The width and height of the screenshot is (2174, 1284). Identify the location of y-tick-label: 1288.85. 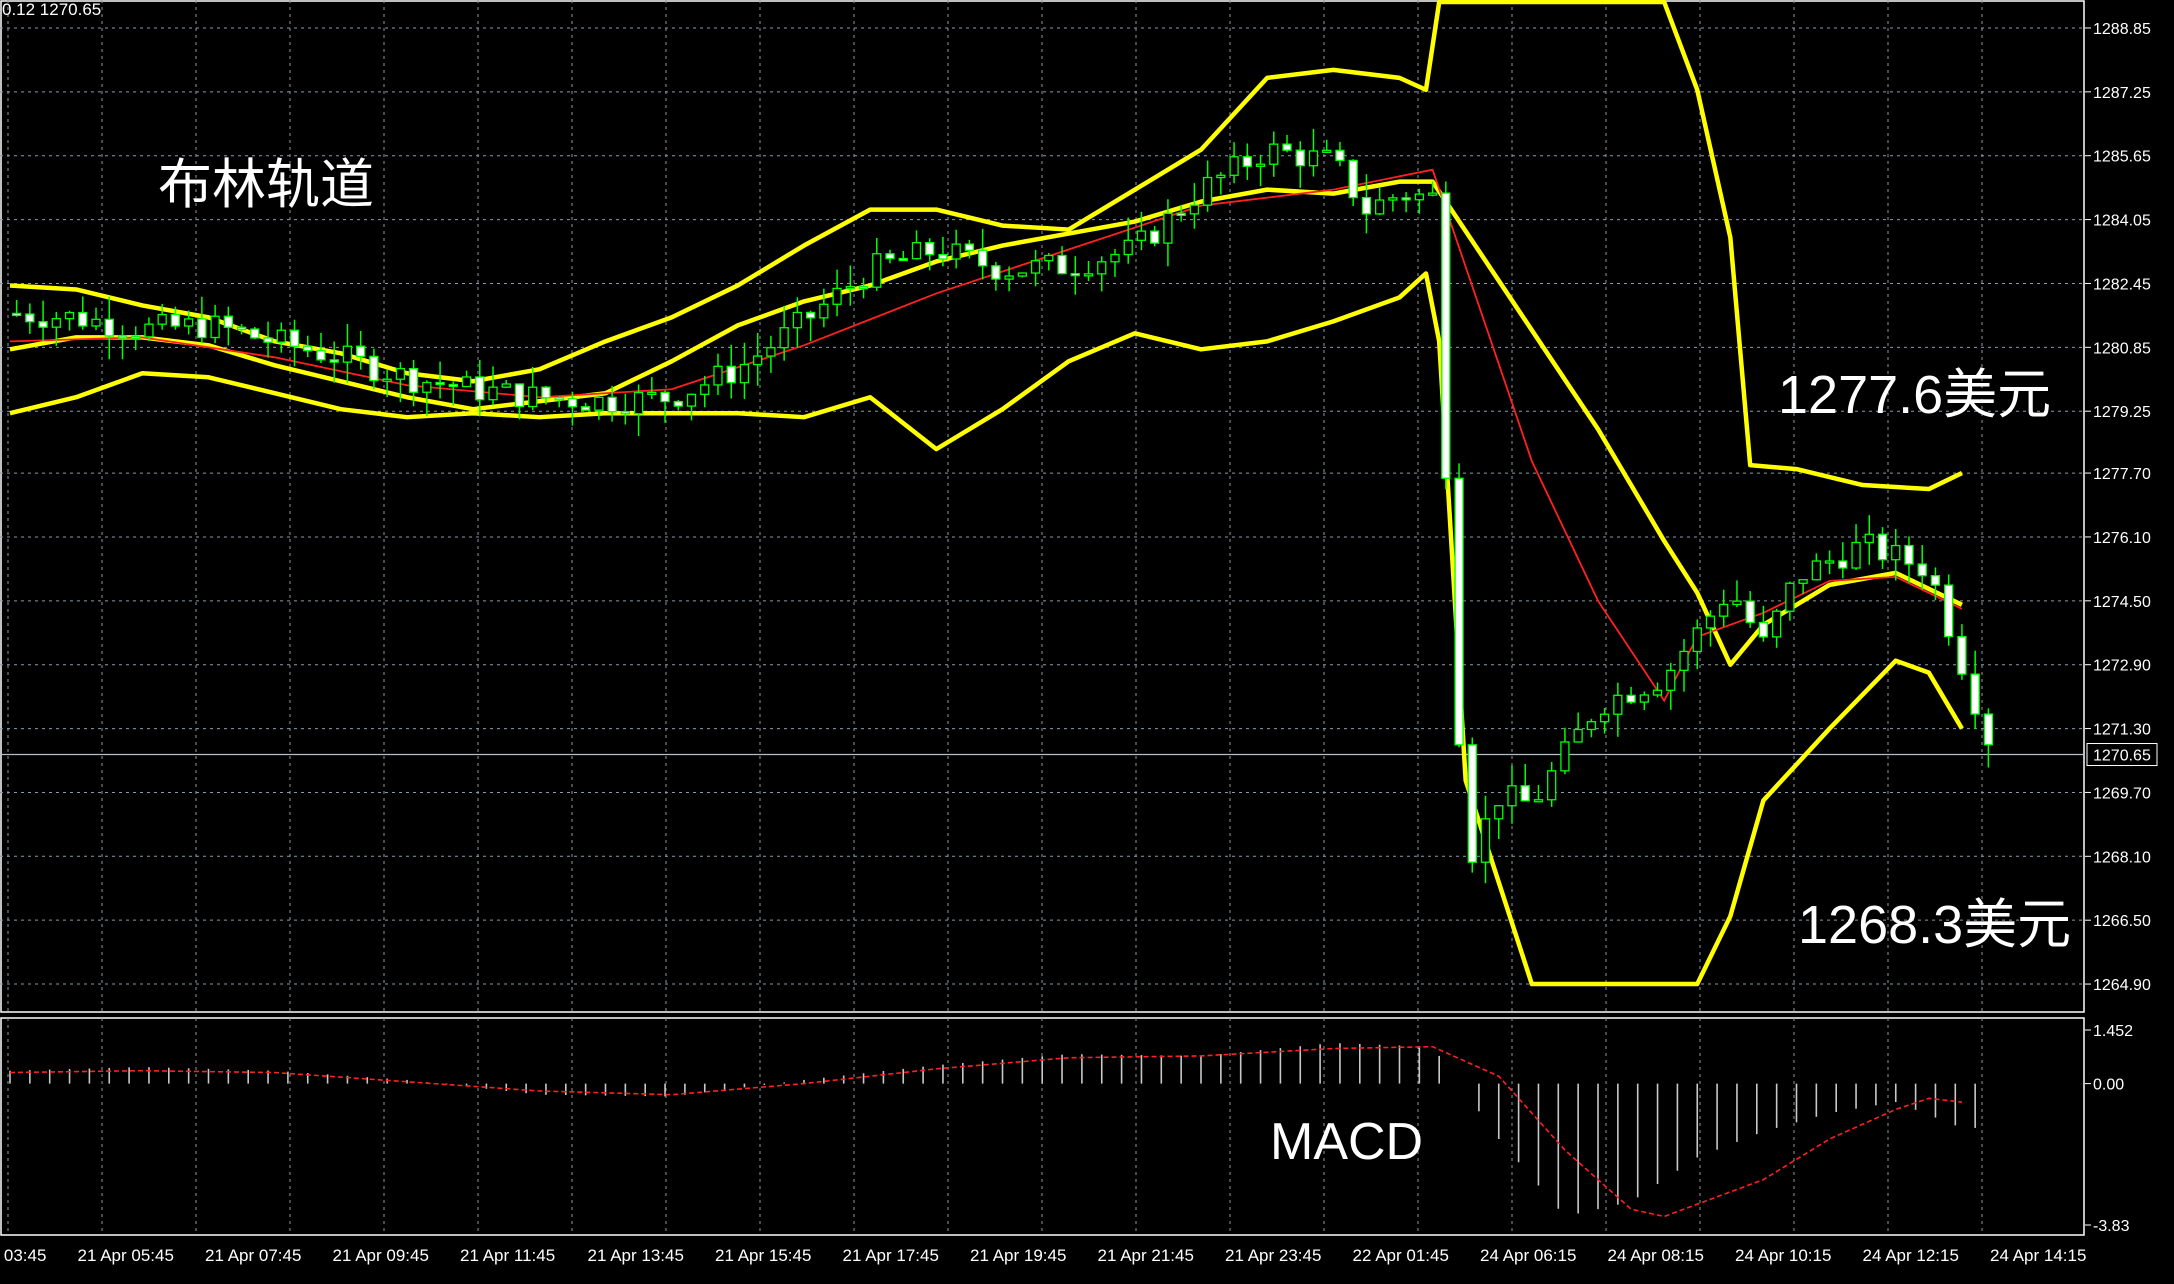
(2122, 29).